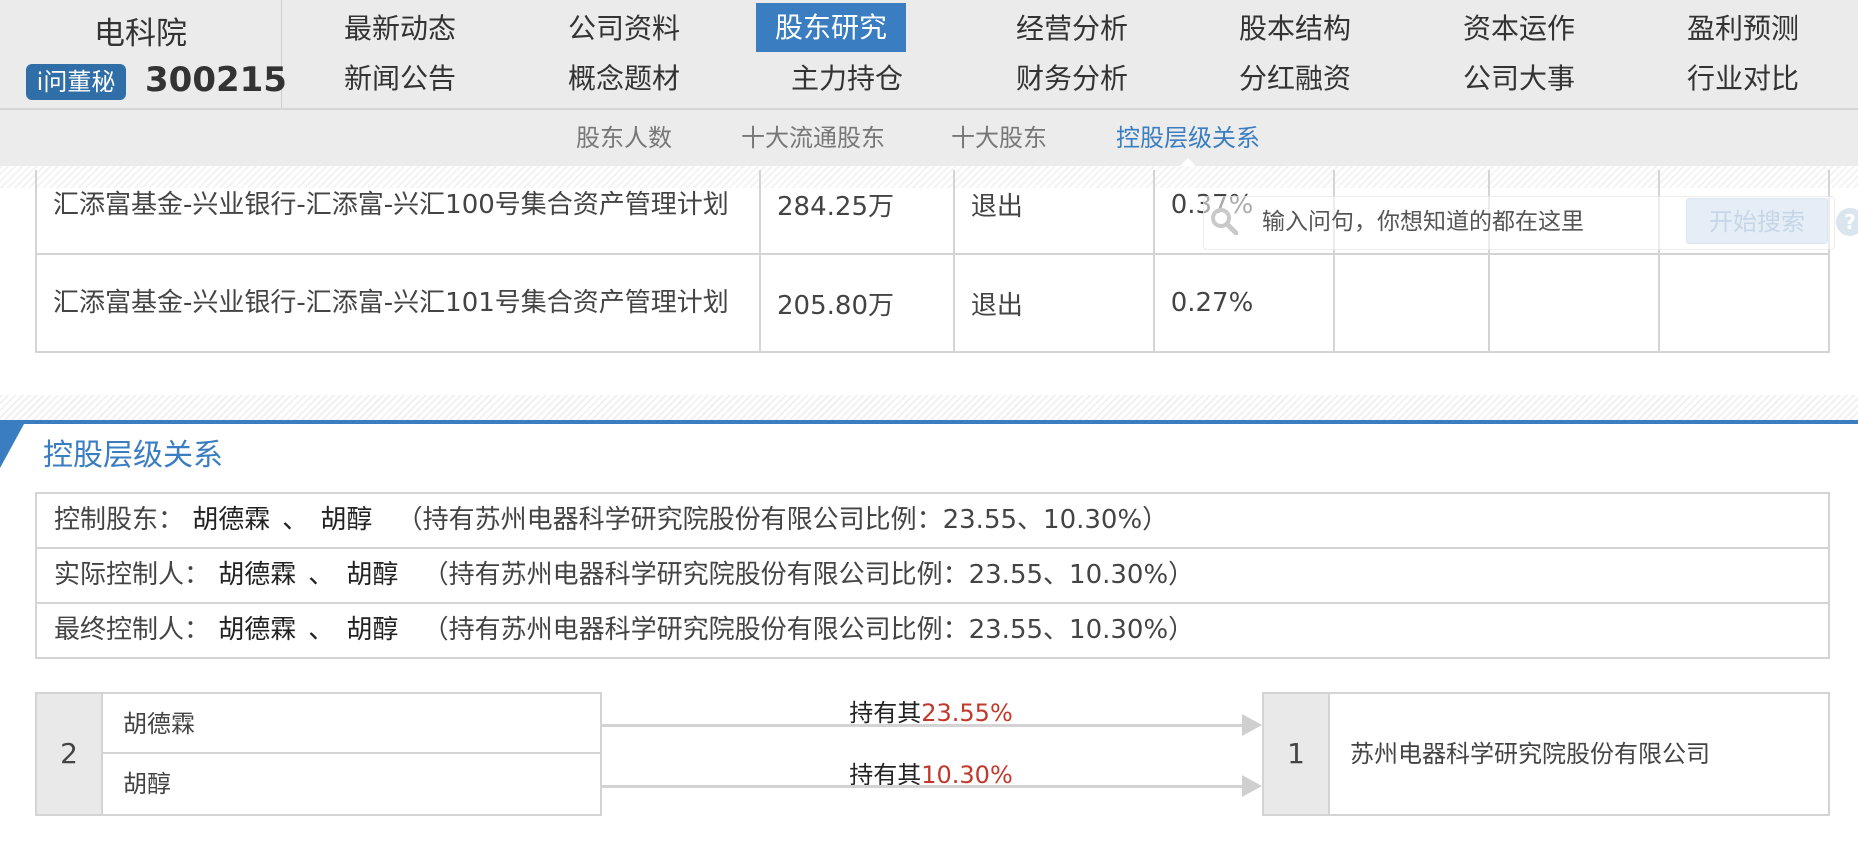 The image size is (1858, 852). Describe the element at coordinates (133, 455) in the screenshot. I see `section-title: 控股层级关系` at that location.